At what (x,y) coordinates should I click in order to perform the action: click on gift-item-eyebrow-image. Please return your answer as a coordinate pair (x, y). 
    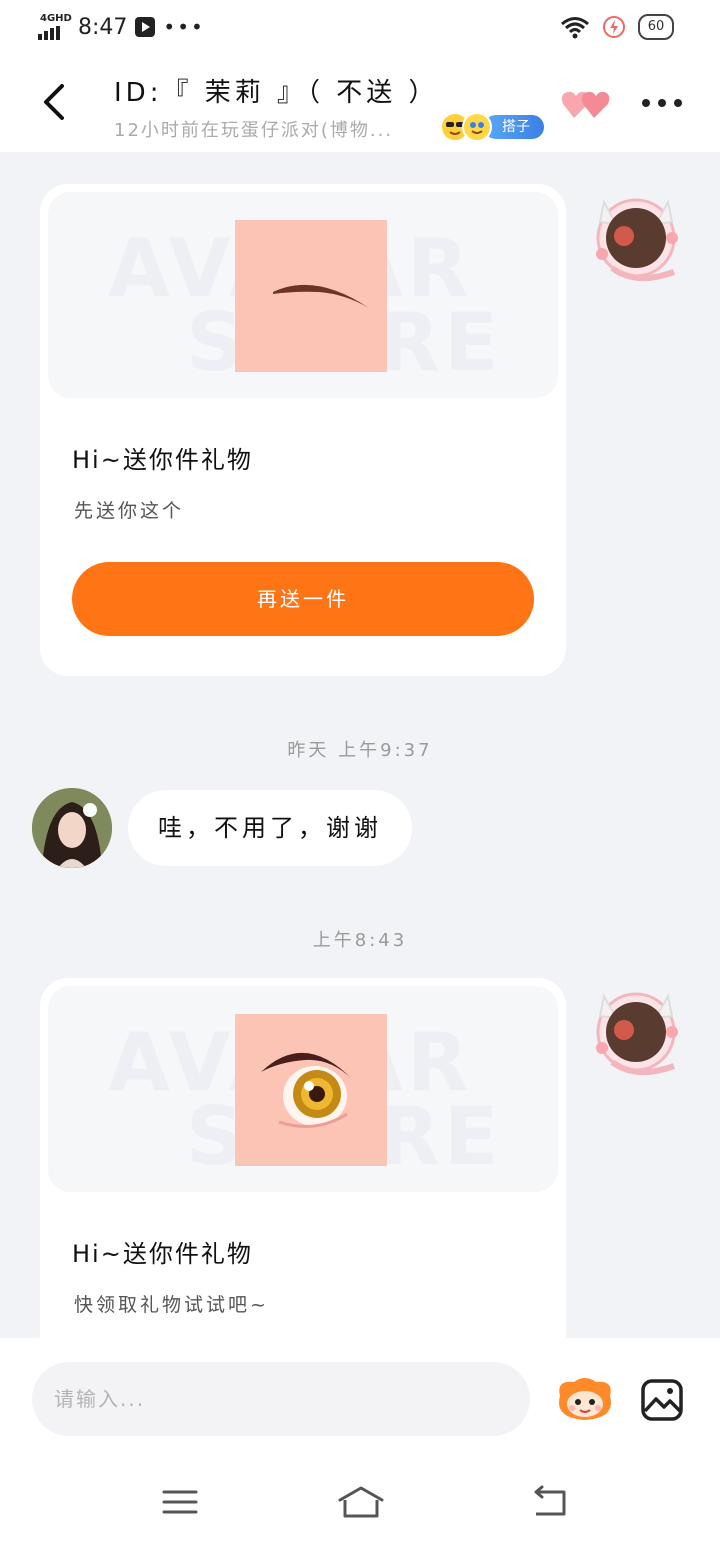
    Looking at the image, I should click on (311, 296).